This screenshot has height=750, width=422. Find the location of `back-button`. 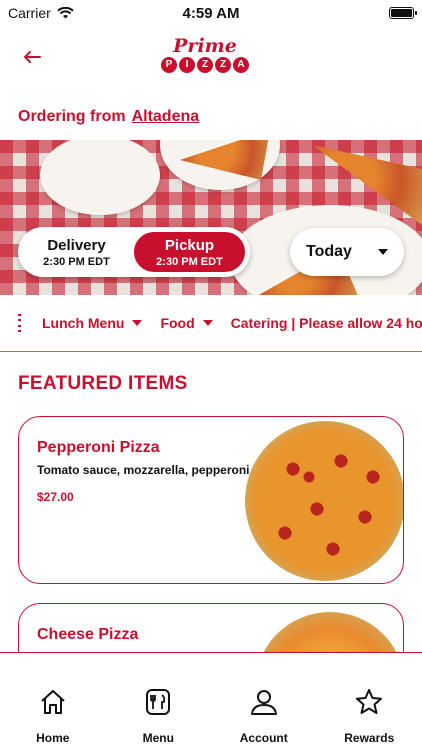

back-button is located at coordinates (36, 60).